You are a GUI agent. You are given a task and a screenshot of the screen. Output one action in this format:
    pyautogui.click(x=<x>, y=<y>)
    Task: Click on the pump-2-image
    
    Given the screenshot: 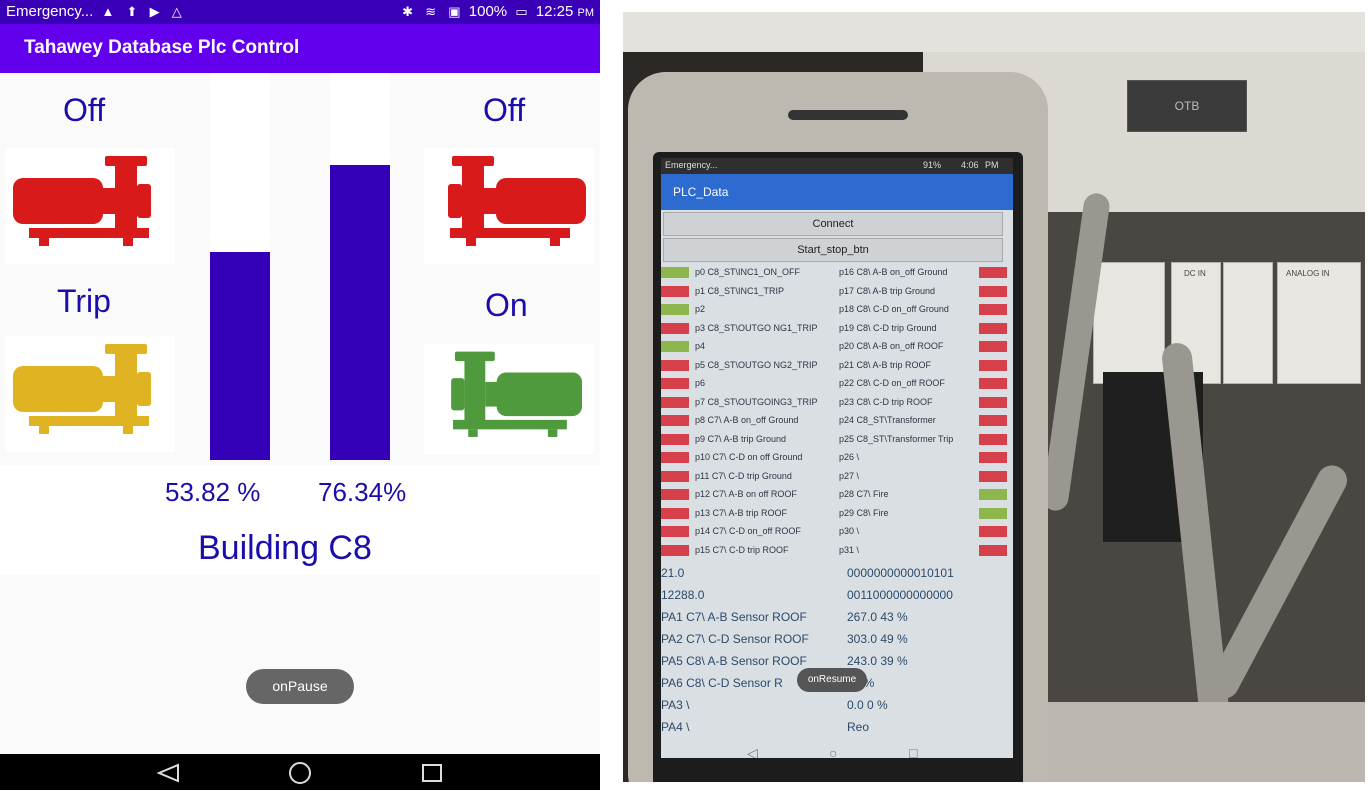 What is the action you would take?
    pyautogui.click(x=90, y=394)
    